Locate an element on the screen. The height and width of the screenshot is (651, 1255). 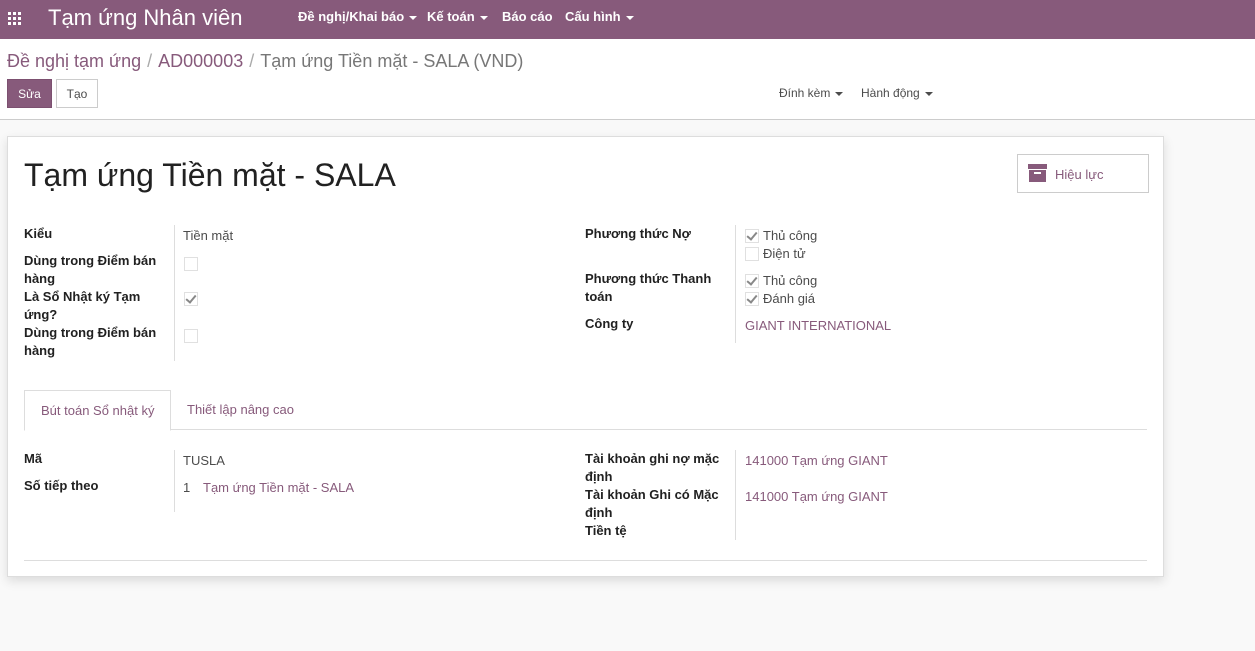
advance-journal-checkbox is located at coordinates (191, 299).